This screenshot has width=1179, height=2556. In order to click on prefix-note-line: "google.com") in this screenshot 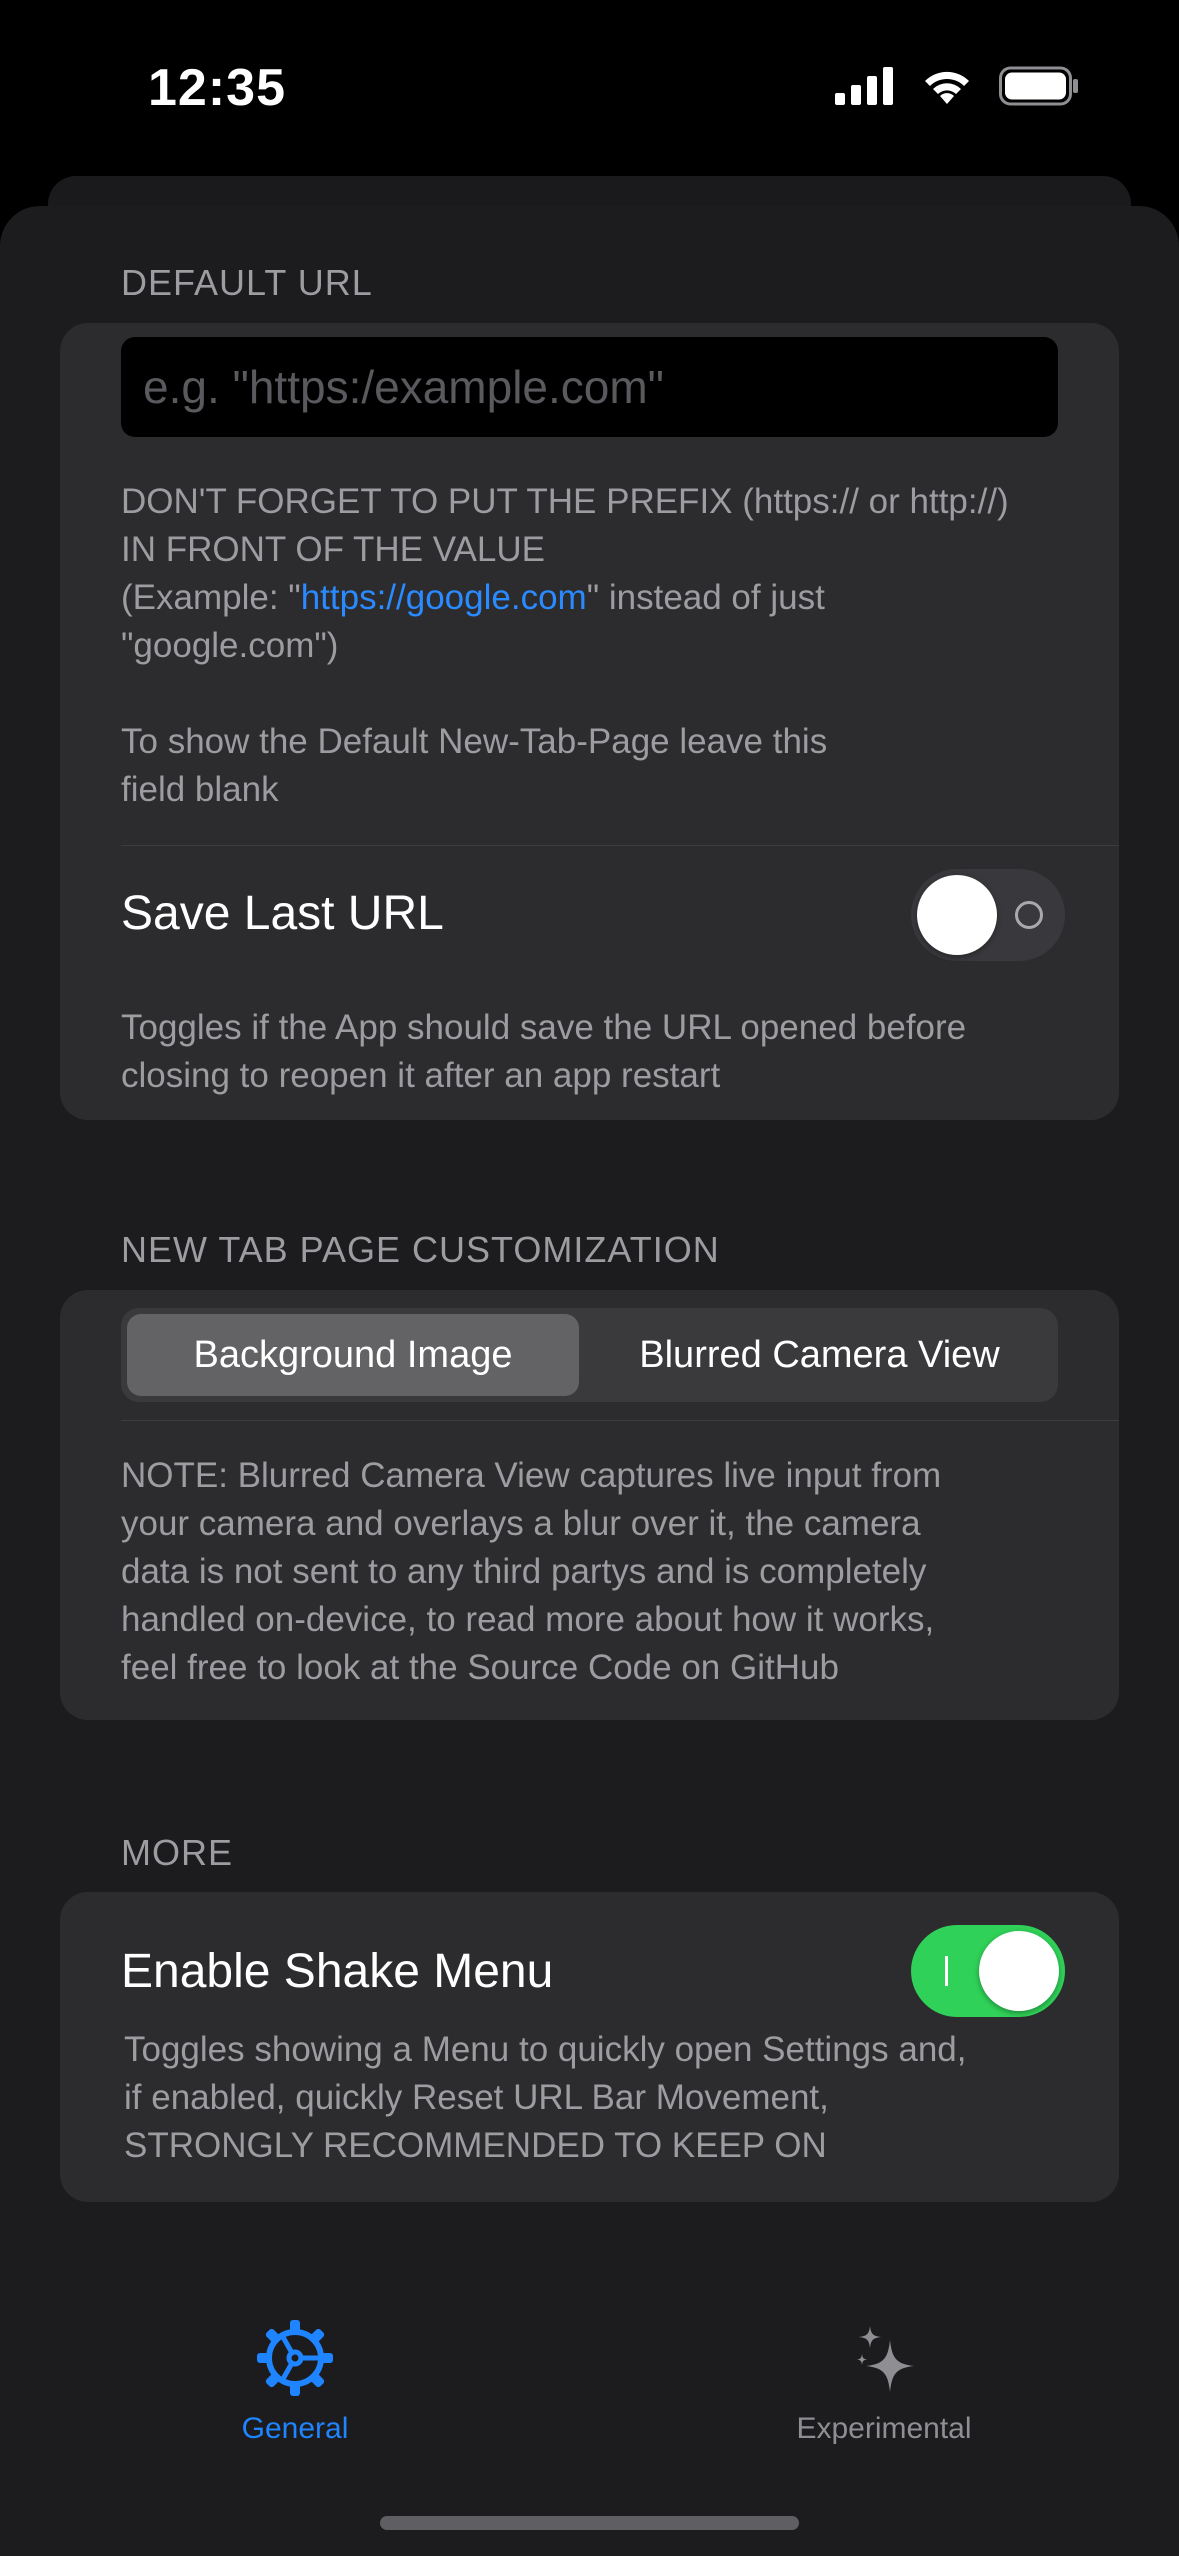, I will do `click(230, 645)`.